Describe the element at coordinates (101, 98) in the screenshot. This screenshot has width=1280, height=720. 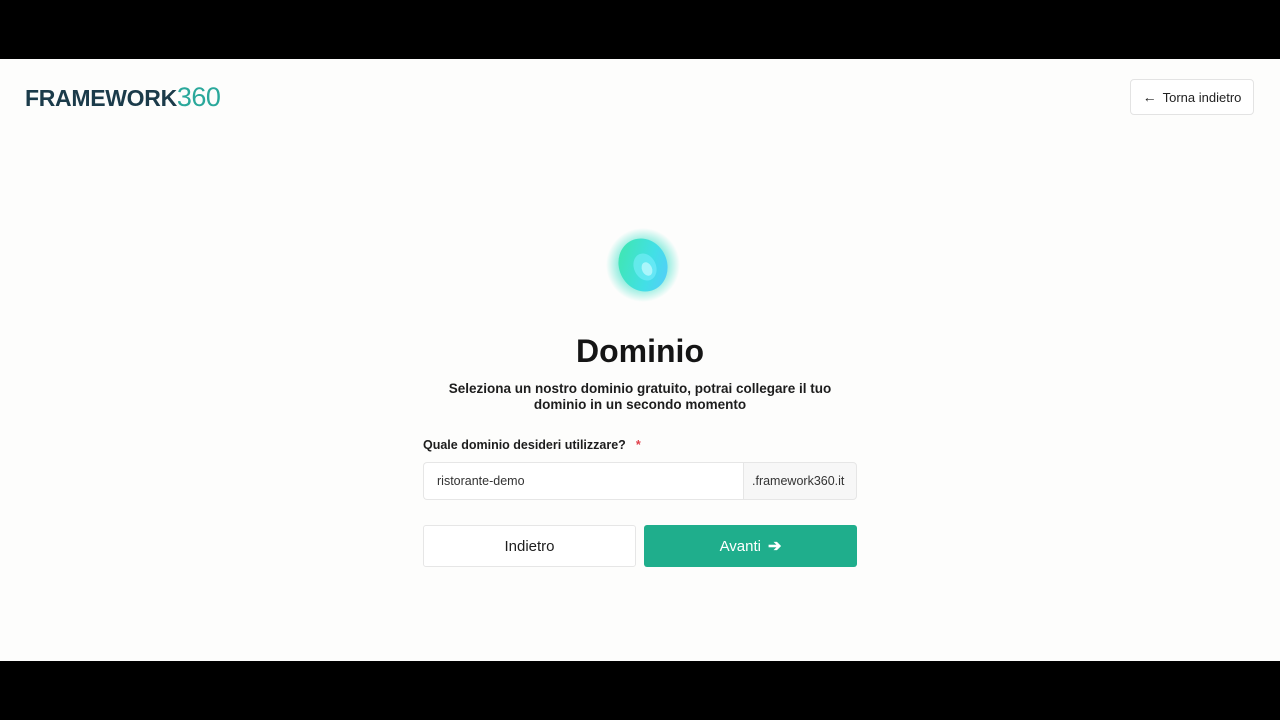
I see `logo-text: FRAMEWORK` at that location.